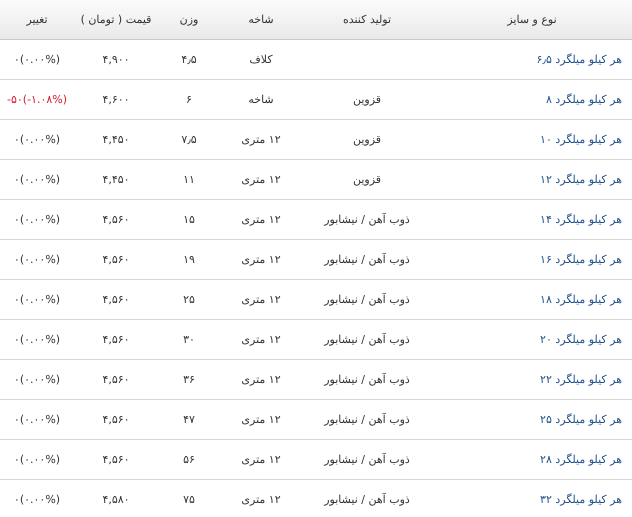 The height and width of the screenshot is (517, 632). Describe the element at coordinates (581, 299) in the screenshot. I see `product-link: هر کیلو میلگرد ۱۸` at that location.